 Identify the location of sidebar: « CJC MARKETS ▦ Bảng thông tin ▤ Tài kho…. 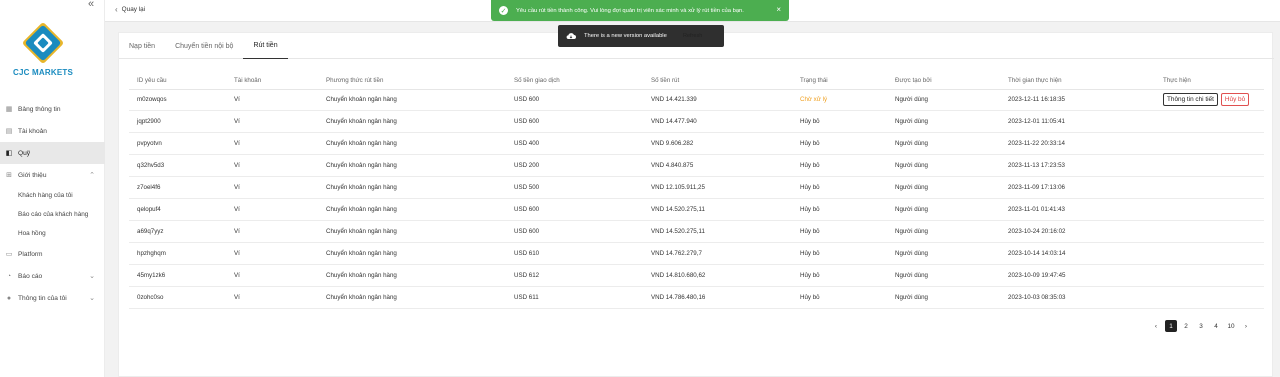
(52, 188).